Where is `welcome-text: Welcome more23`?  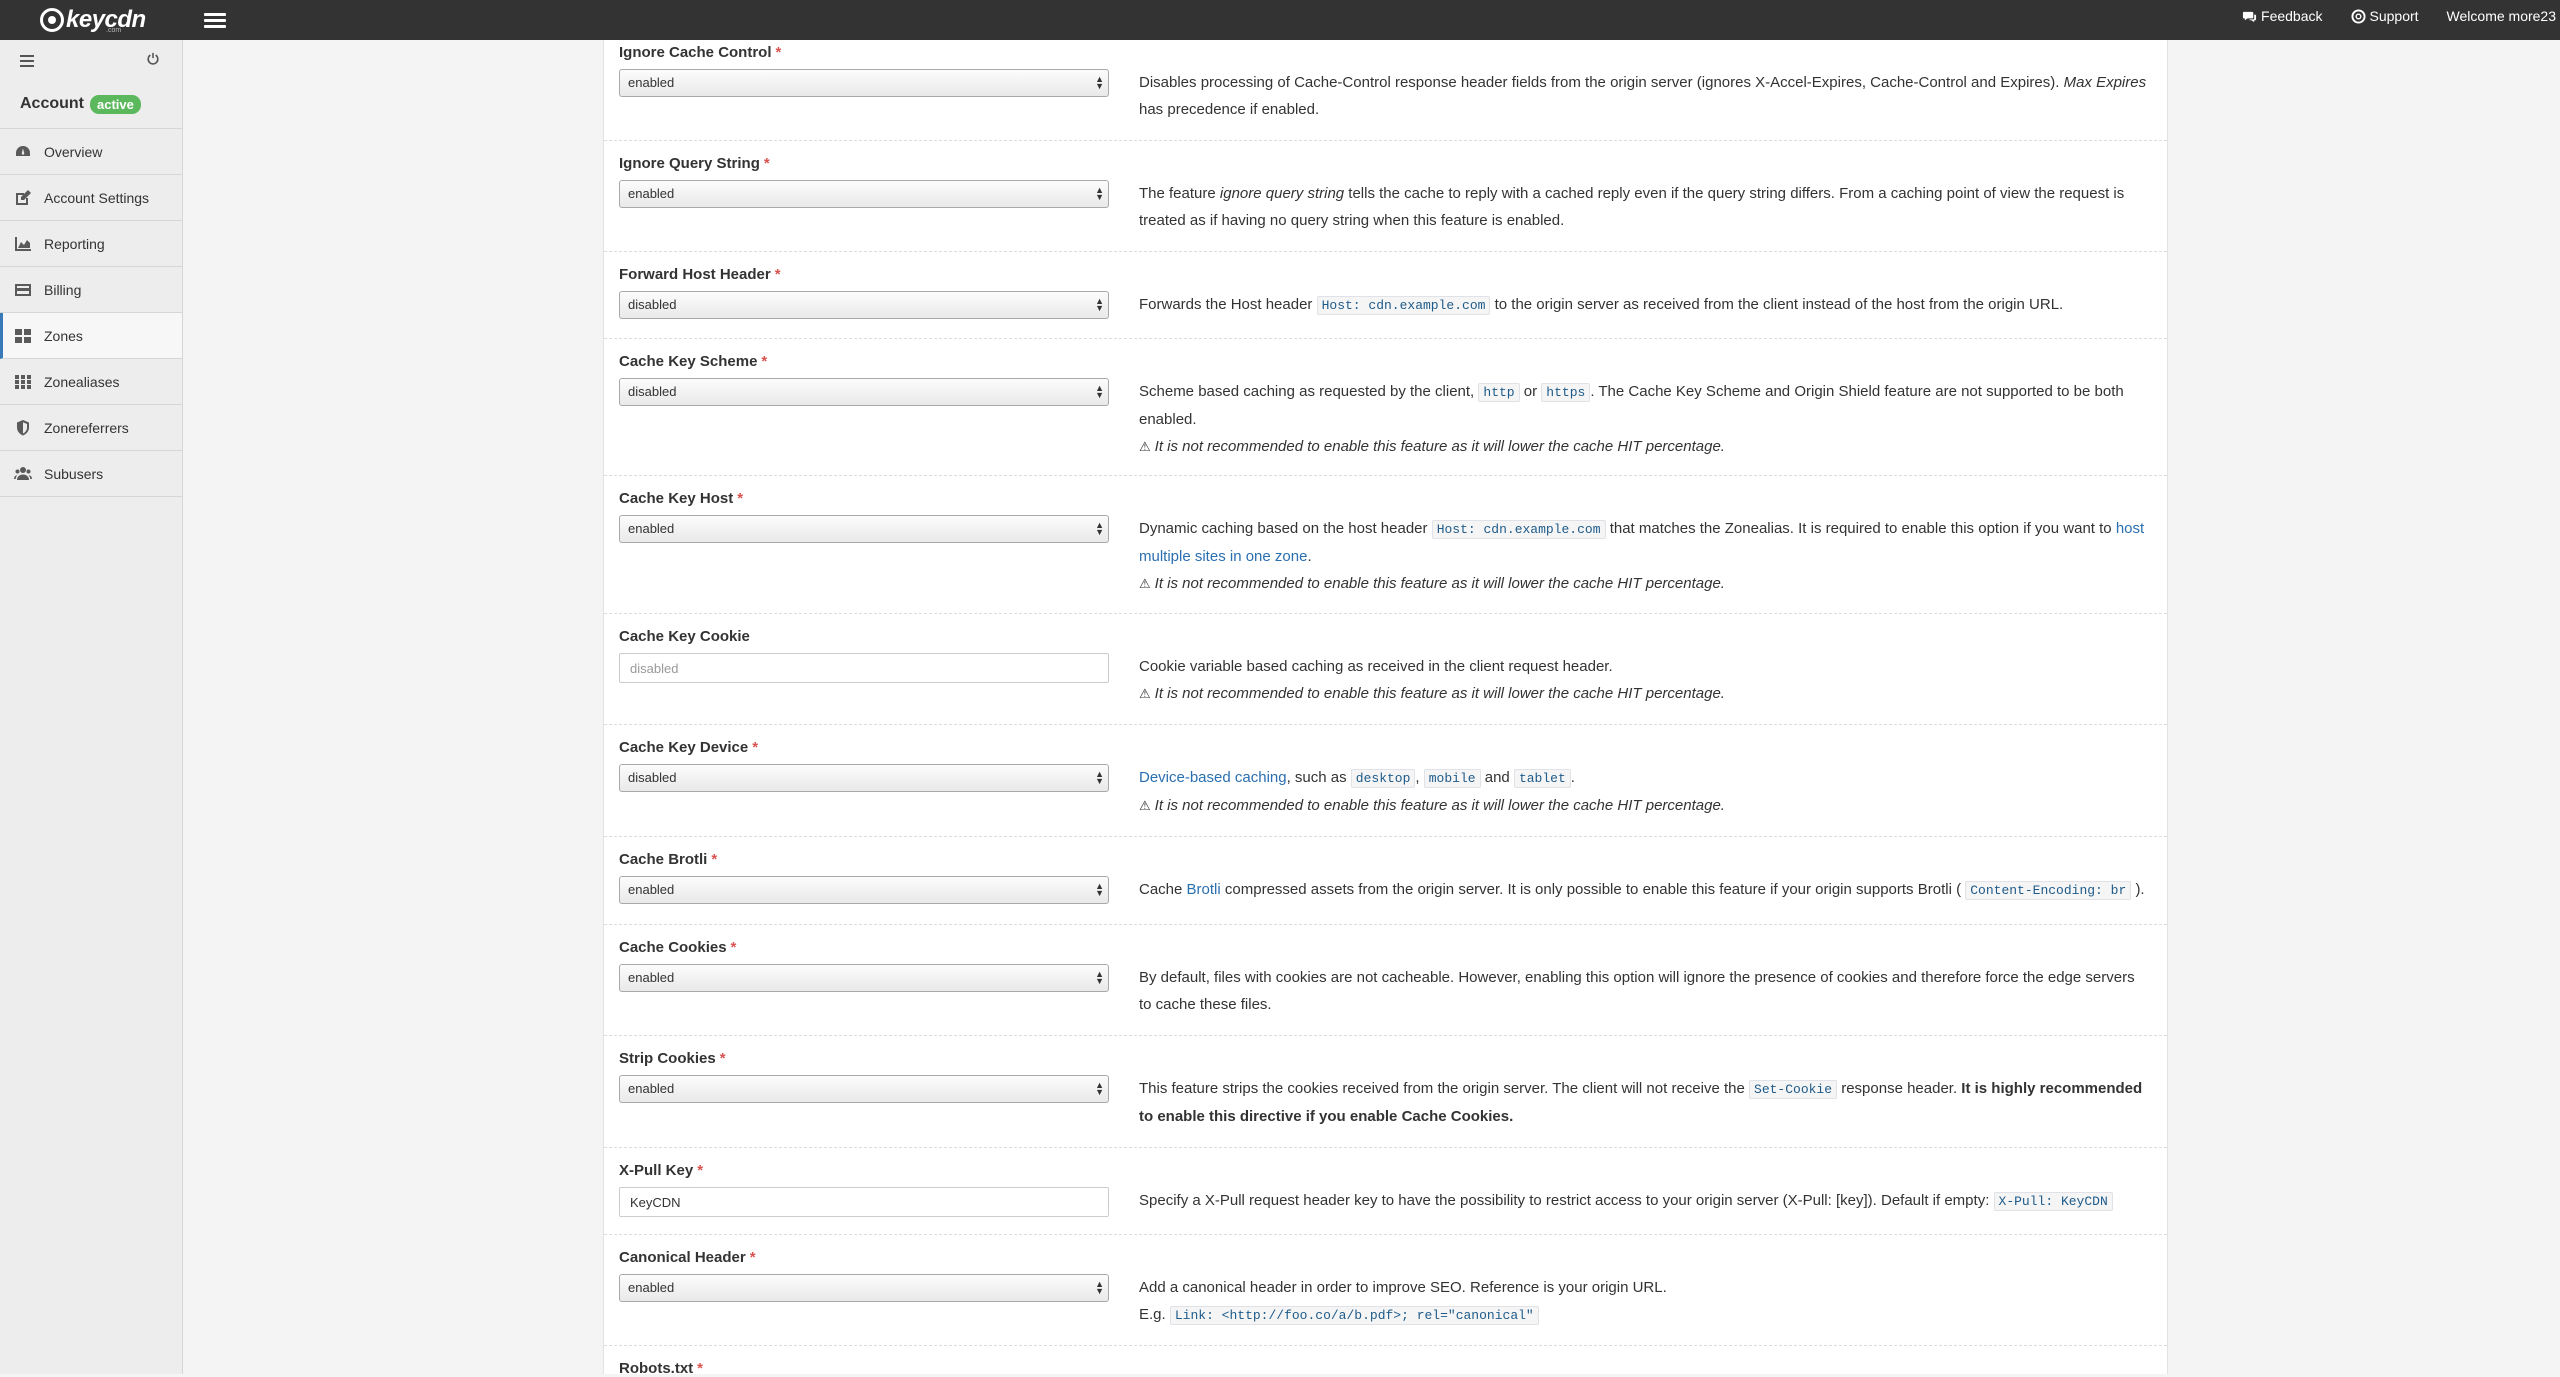 welcome-text: Welcome more23 is located at coordinates (2501, 16).